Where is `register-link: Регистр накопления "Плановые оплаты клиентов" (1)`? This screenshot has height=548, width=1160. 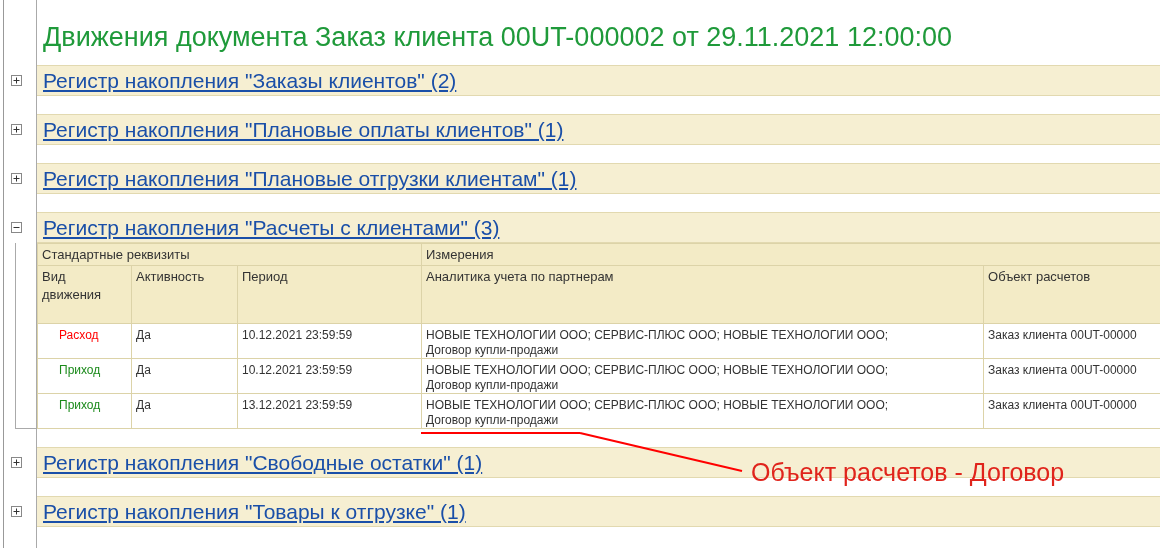 register-link: Регистр накопления "Плановые оплаты клиентов" (1) is located at coordinates (303, 129).